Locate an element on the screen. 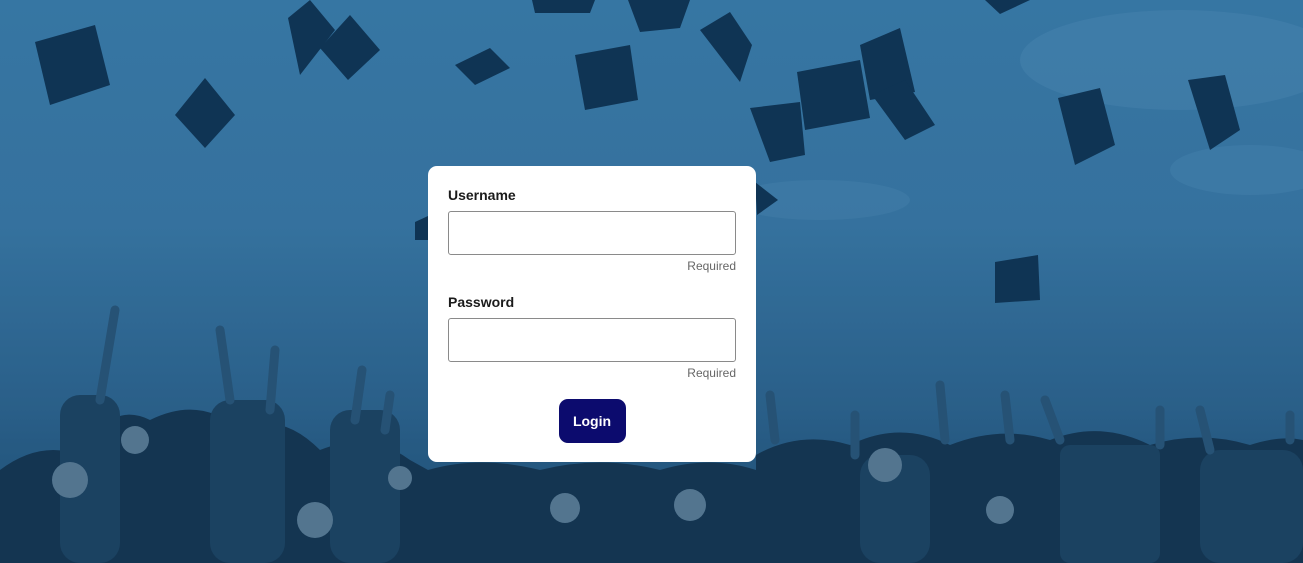 This screenshot has height=563, width=1303. login-button: Login is located at coordinates (592, 421).